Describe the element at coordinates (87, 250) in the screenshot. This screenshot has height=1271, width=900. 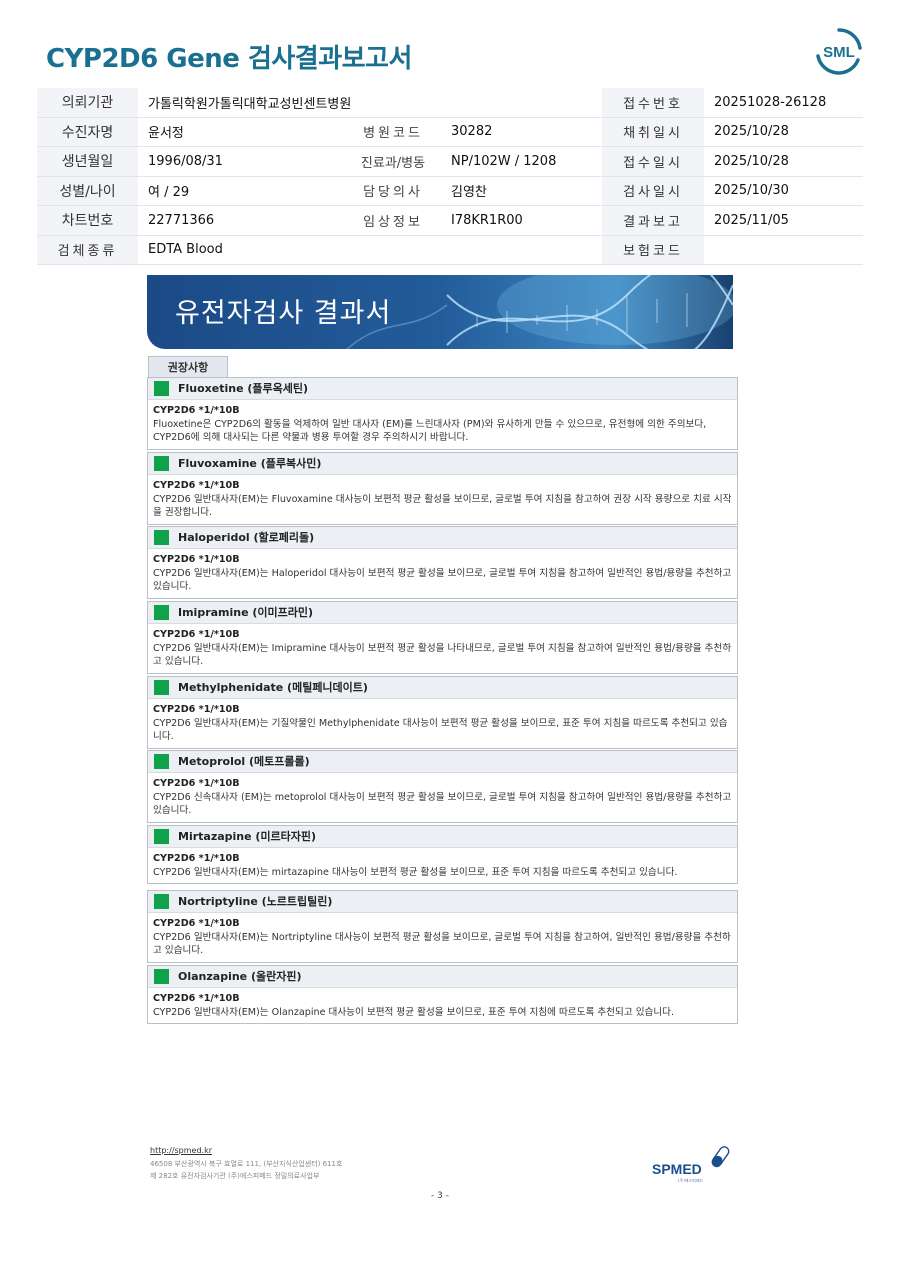
I see `specimen-type-label: 검체종류` at that location.